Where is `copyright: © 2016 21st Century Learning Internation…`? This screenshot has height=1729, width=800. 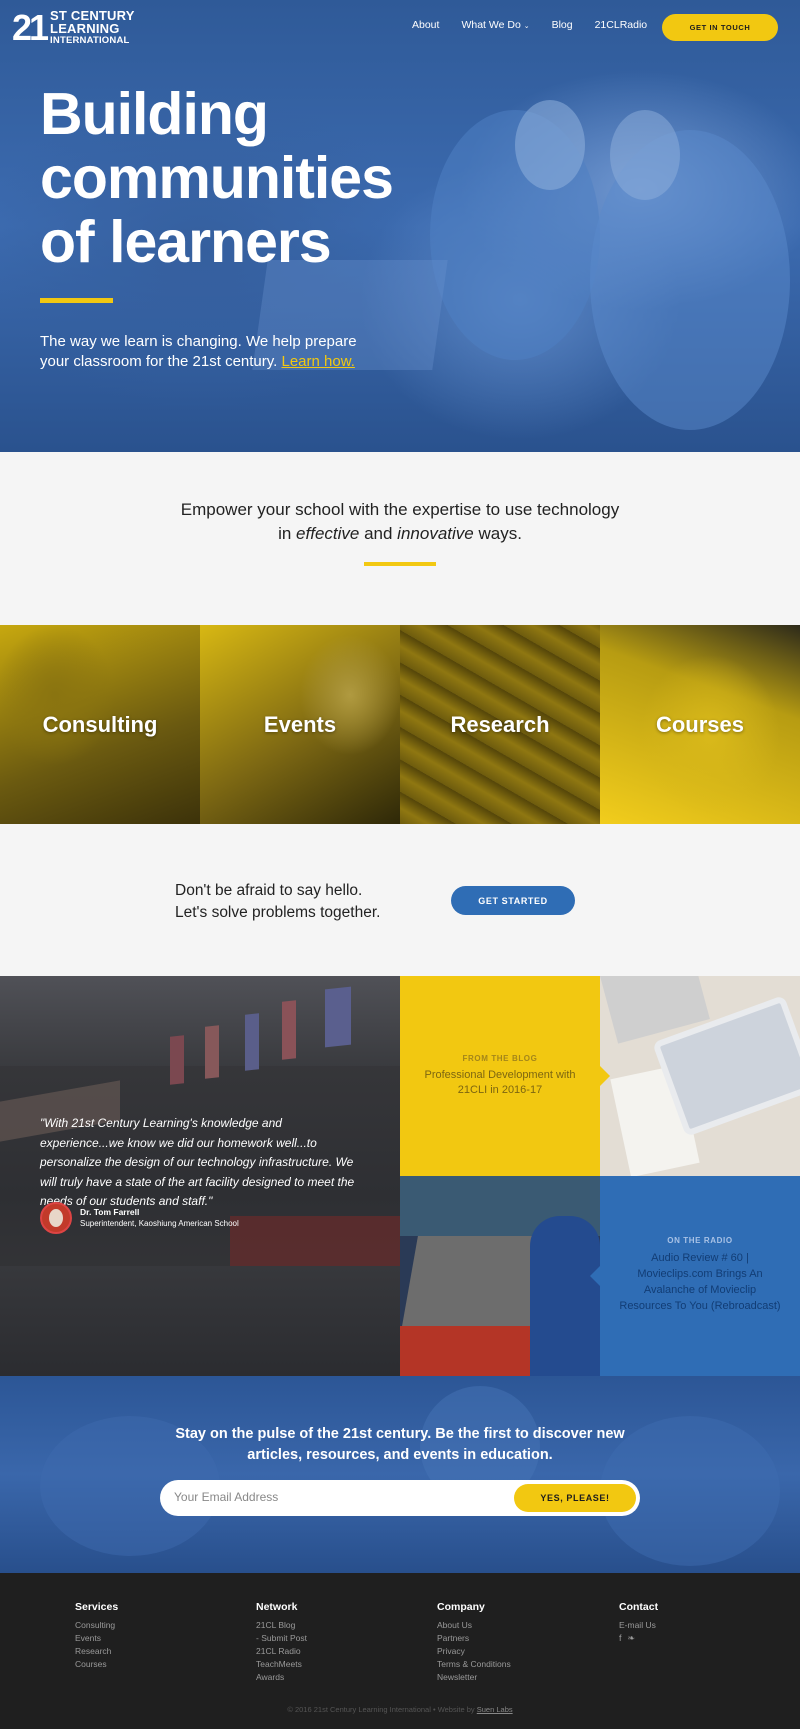 copyright: © 2016 21st Century Learning Internation… is located at coordinates (400, 1709).